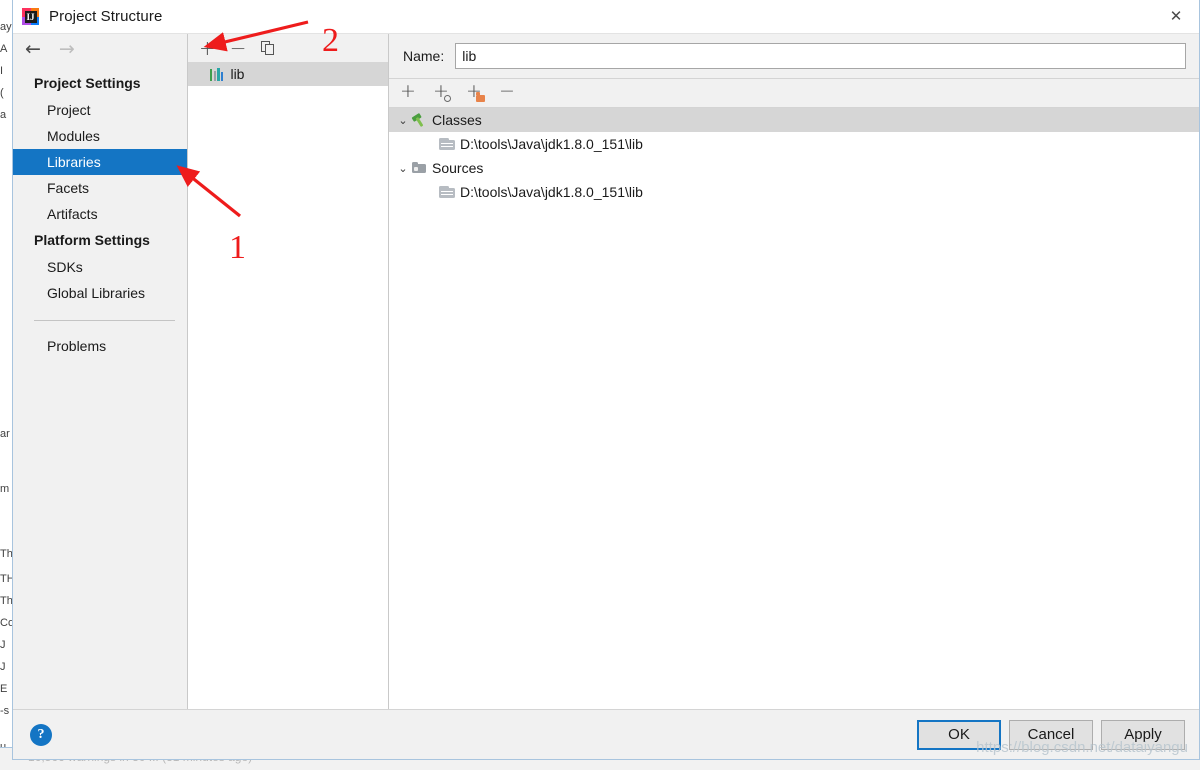 The height and width of the screenshot is (770, 1200). I want to click on close-icon: ✕, so click(1176, 16).